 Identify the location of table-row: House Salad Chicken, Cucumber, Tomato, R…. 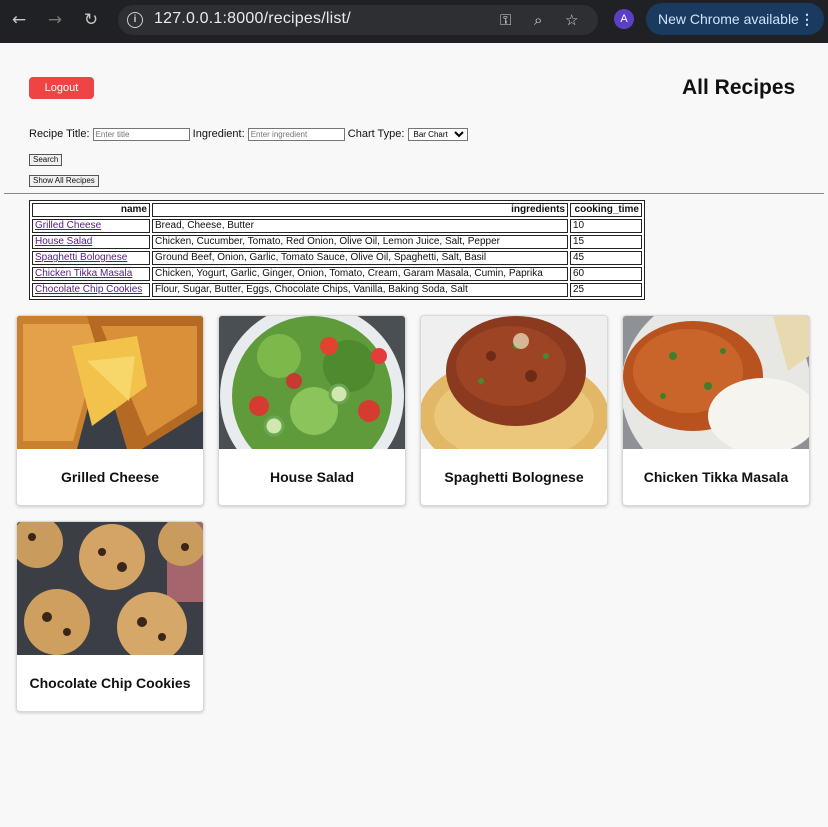
(337, 242).